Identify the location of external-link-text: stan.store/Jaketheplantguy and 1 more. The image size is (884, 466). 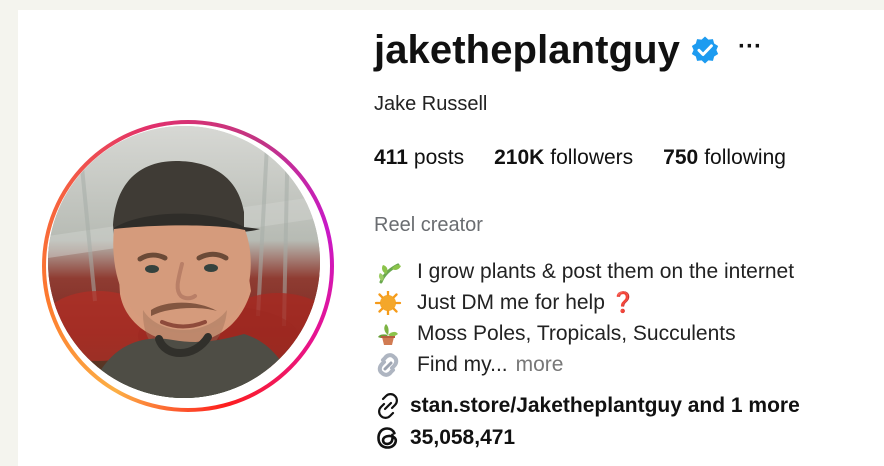
(605, 405).